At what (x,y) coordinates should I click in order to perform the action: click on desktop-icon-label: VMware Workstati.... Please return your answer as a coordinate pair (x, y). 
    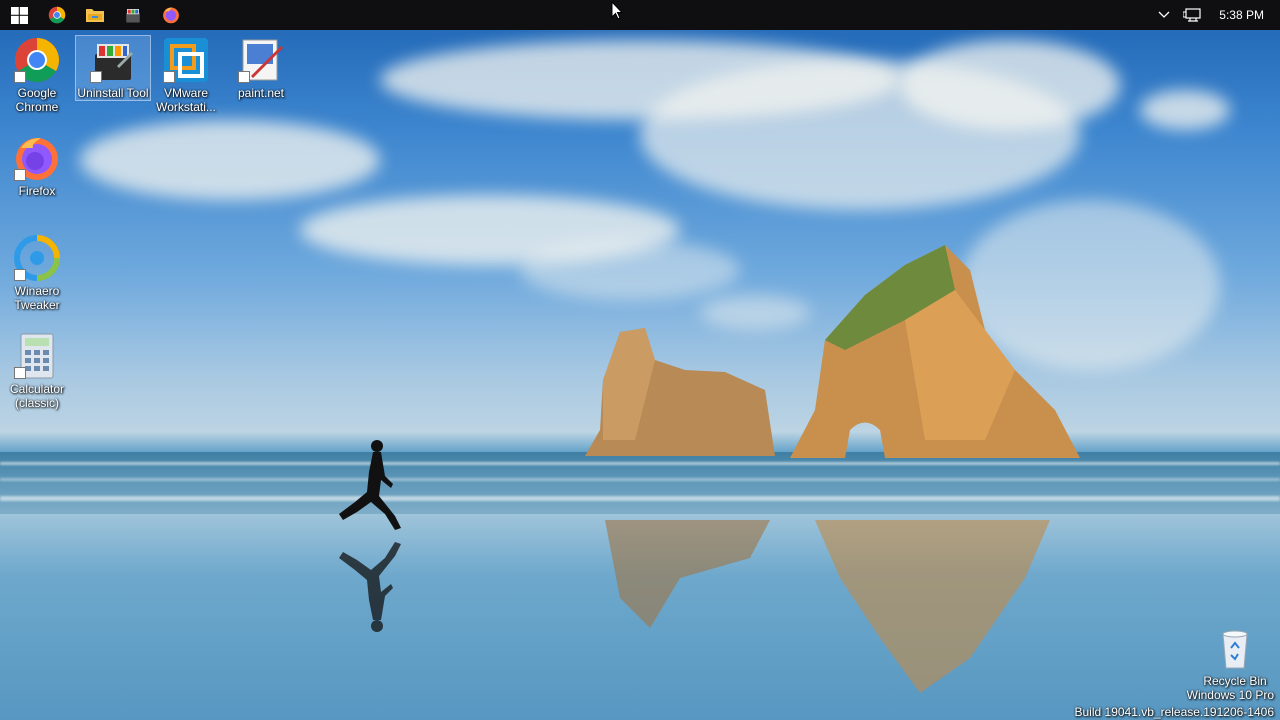
    Looking at the image, I should click on (186, 100).